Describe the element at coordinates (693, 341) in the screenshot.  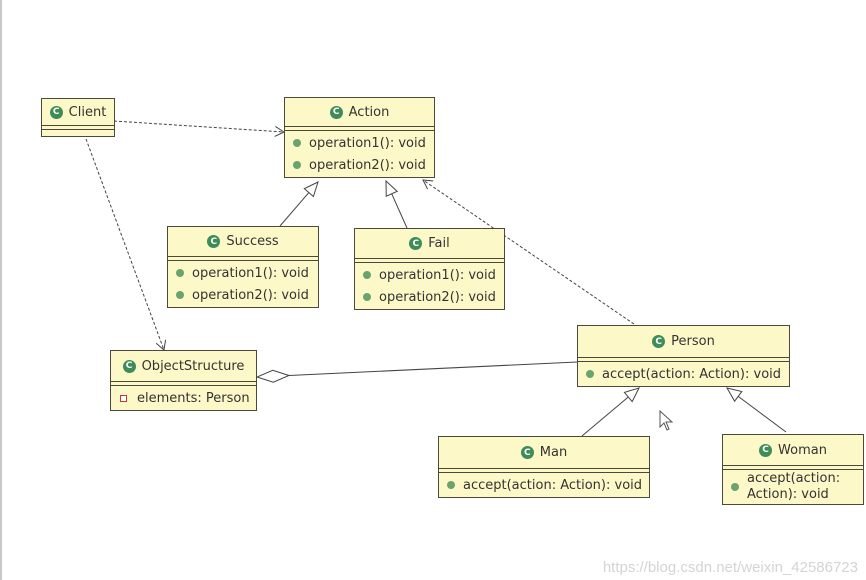
I see `class-name: Person` at that location.